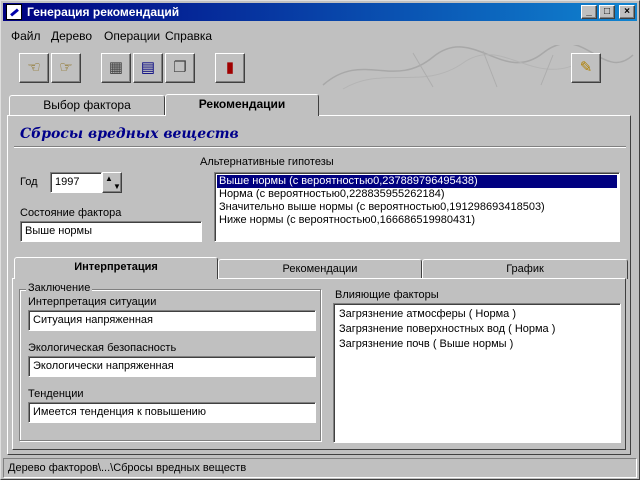 The image size is (640, 480). I want to click on factor-state-field: Выше нормы, so click(111, 231).